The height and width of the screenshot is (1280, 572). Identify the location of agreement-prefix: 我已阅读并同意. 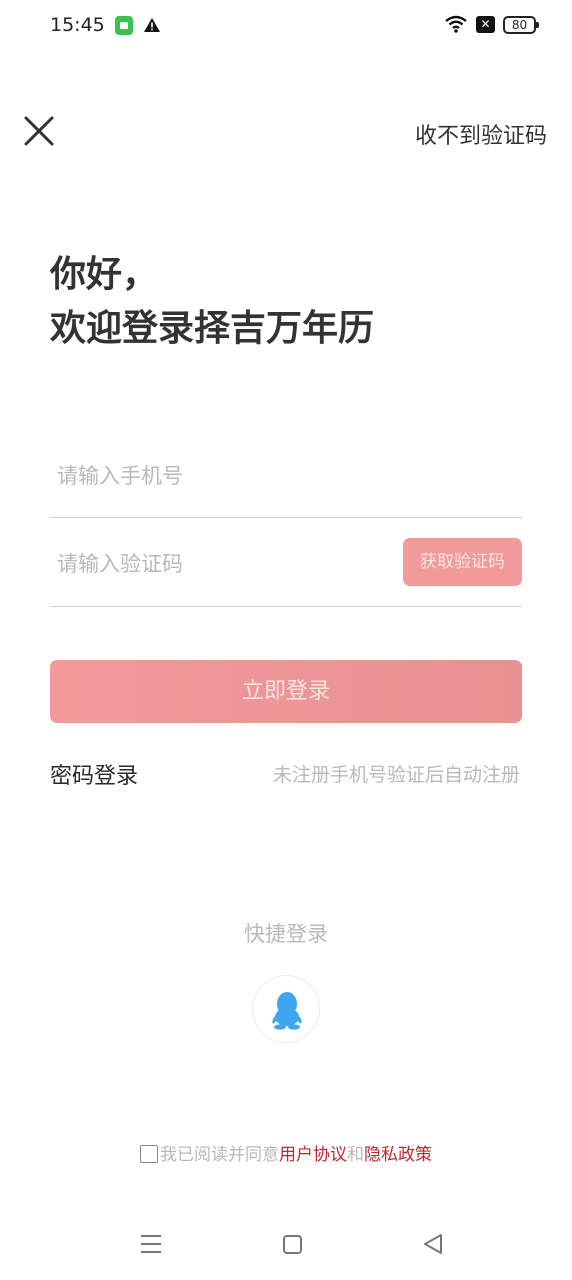
(219, 1155).